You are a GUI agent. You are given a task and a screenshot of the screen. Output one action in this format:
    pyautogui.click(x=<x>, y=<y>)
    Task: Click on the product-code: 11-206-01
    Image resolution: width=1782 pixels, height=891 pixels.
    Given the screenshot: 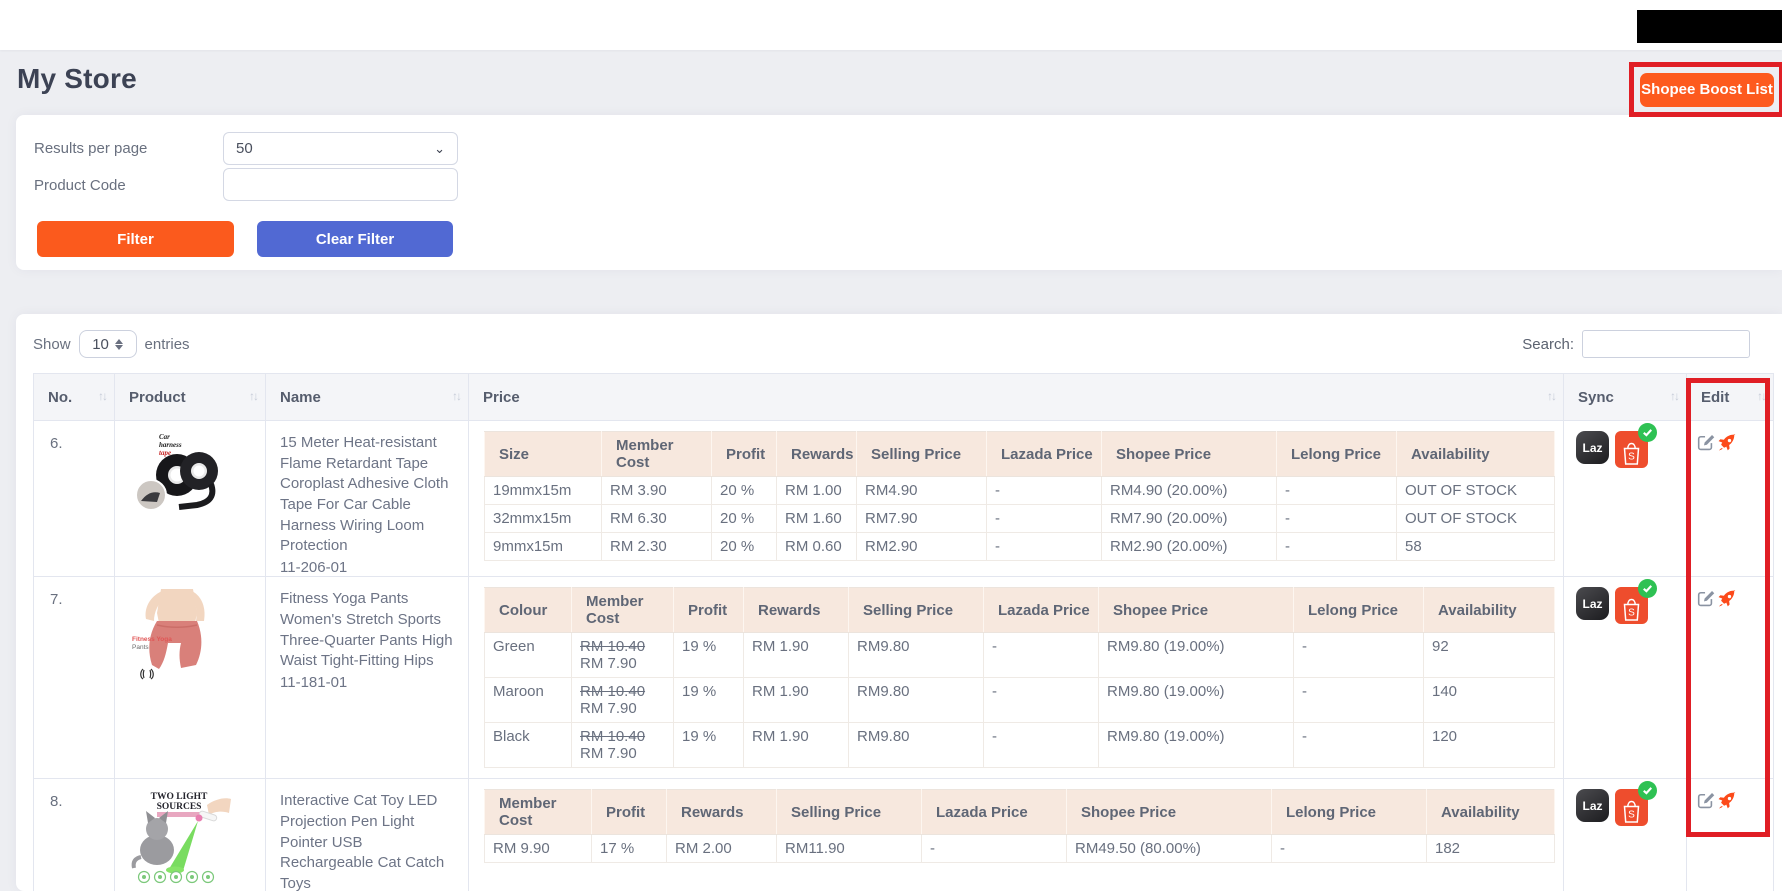 What is the action you would take?
    pyautogui.click(x=314, y=568)
    